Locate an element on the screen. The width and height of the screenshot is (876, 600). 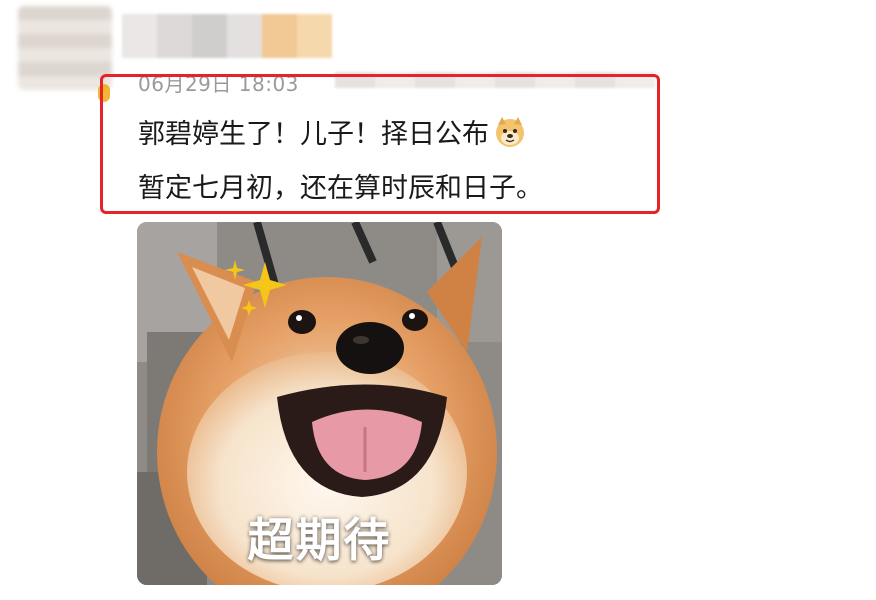
author-name-blurred is located at coordinates (227, 36).